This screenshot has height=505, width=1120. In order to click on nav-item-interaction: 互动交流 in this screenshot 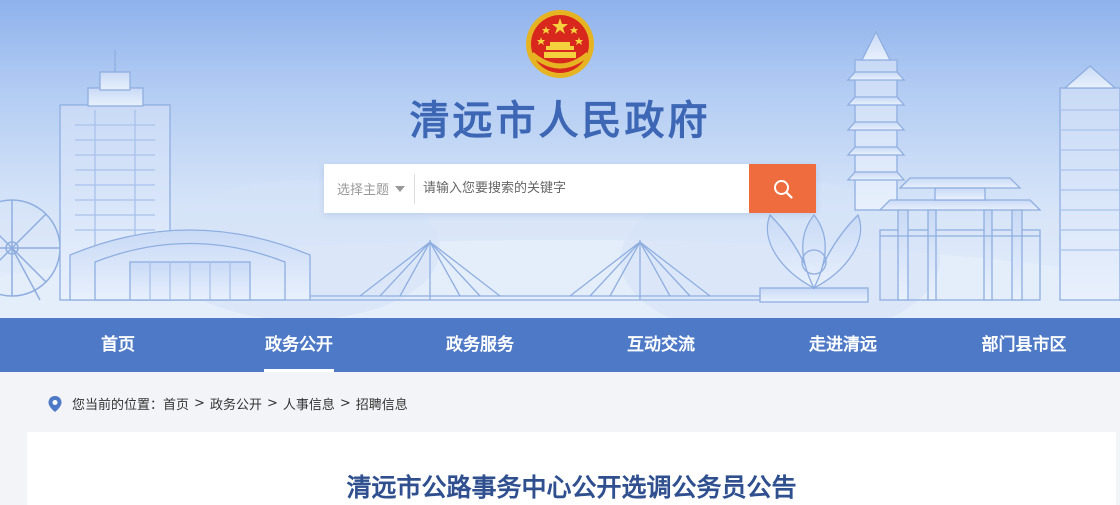, I will do `click(661, 345)`.